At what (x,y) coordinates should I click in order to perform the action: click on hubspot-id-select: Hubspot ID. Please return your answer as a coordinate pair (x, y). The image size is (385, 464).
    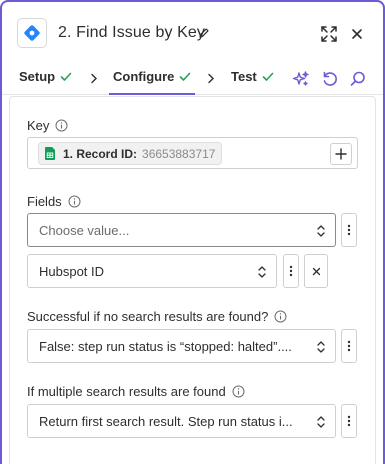
    Looking at the image, I should click on (152, 271).